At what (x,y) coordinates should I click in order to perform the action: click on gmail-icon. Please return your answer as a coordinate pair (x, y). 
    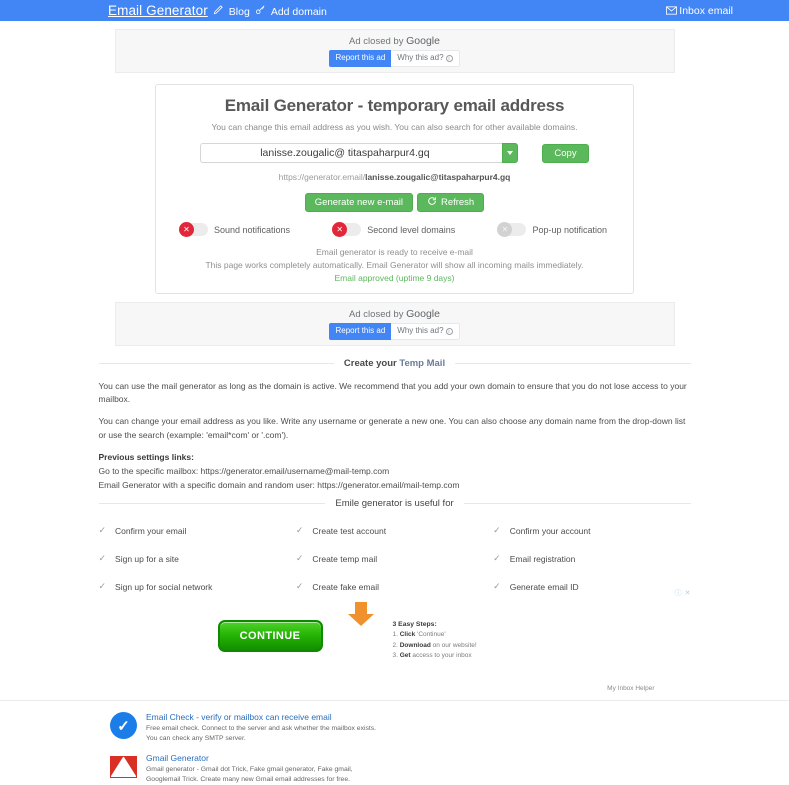
    Looking at the image, I should click on (123, 766).